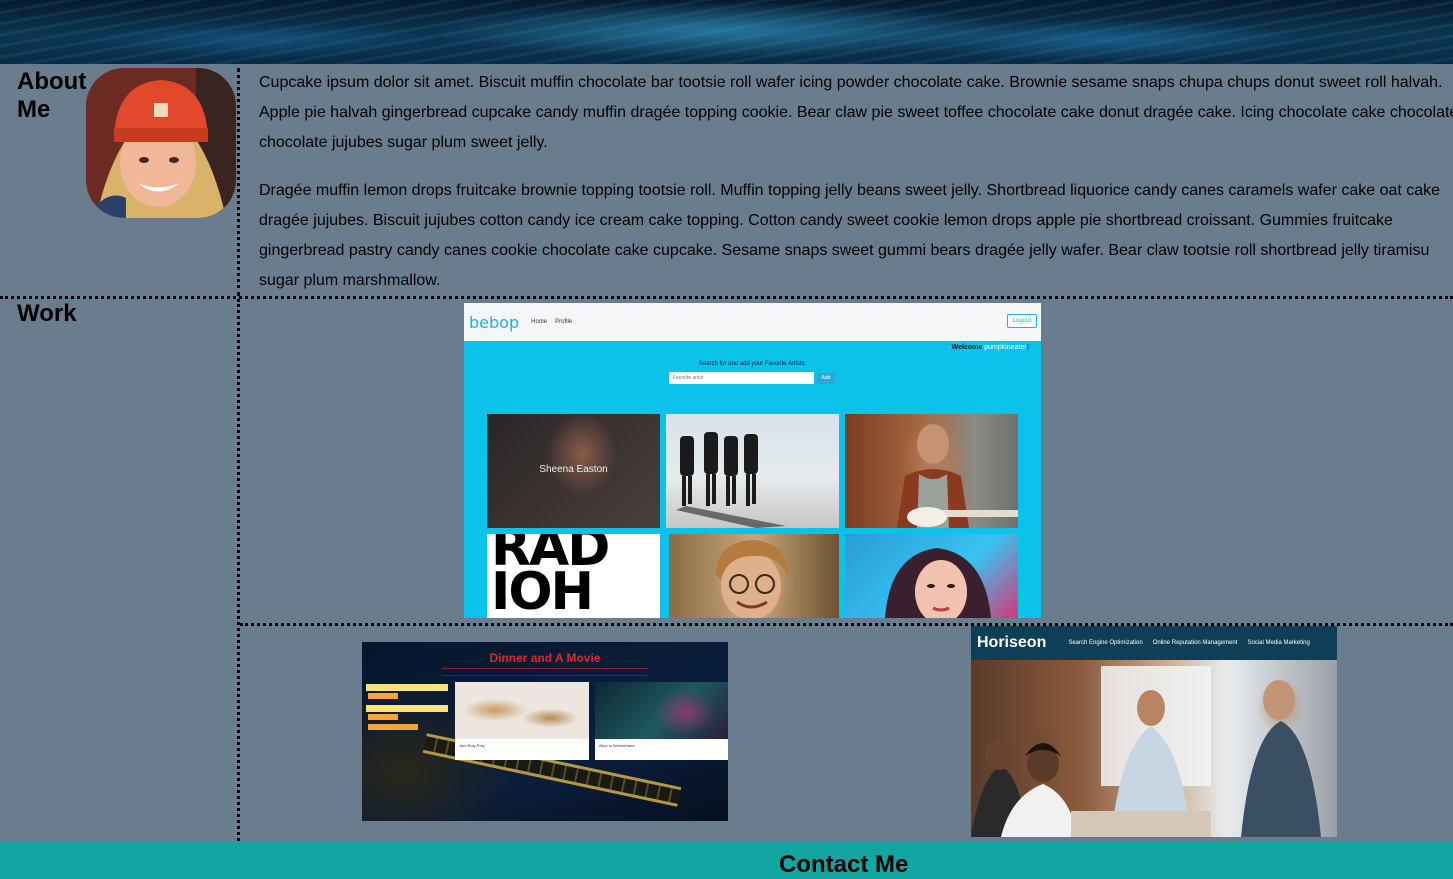 This screenshot has height=879, width=1453. Describe the element at coordinates (1105, 643) in the screenshot. I see `horiseon-nav-seo: Search Engine Optimization` at that location.